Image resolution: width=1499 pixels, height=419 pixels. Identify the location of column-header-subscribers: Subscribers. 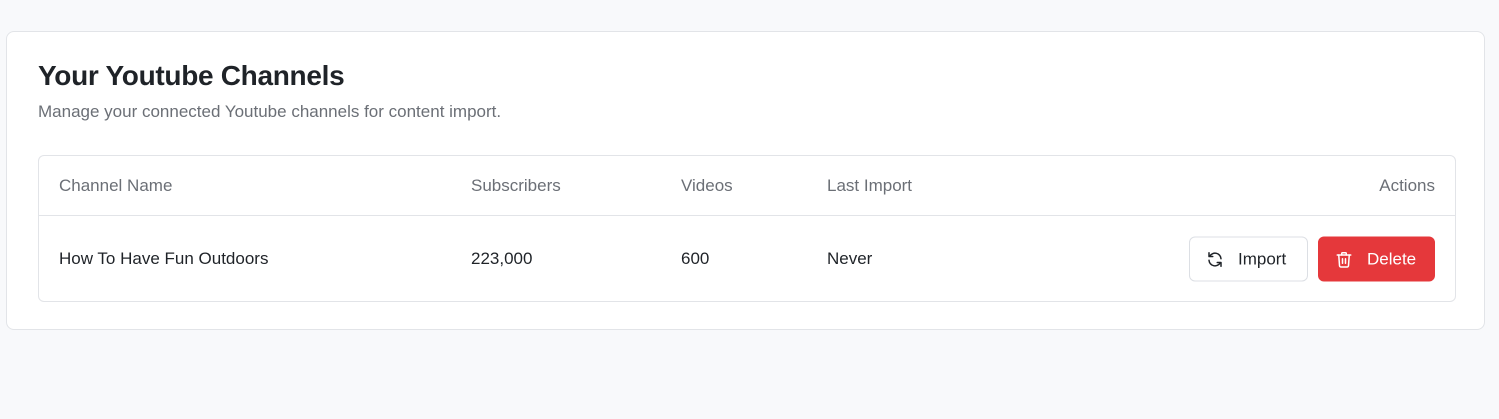
(516, 185).